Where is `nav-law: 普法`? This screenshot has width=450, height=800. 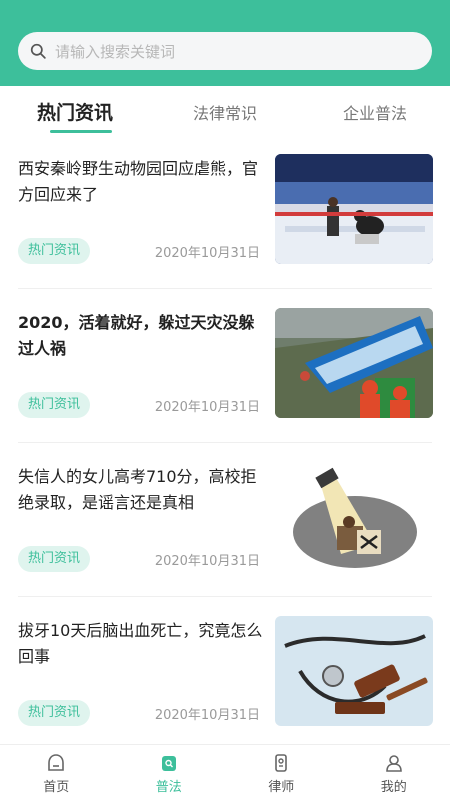
nav-law: 普法 is located at coordinates (169, 772).